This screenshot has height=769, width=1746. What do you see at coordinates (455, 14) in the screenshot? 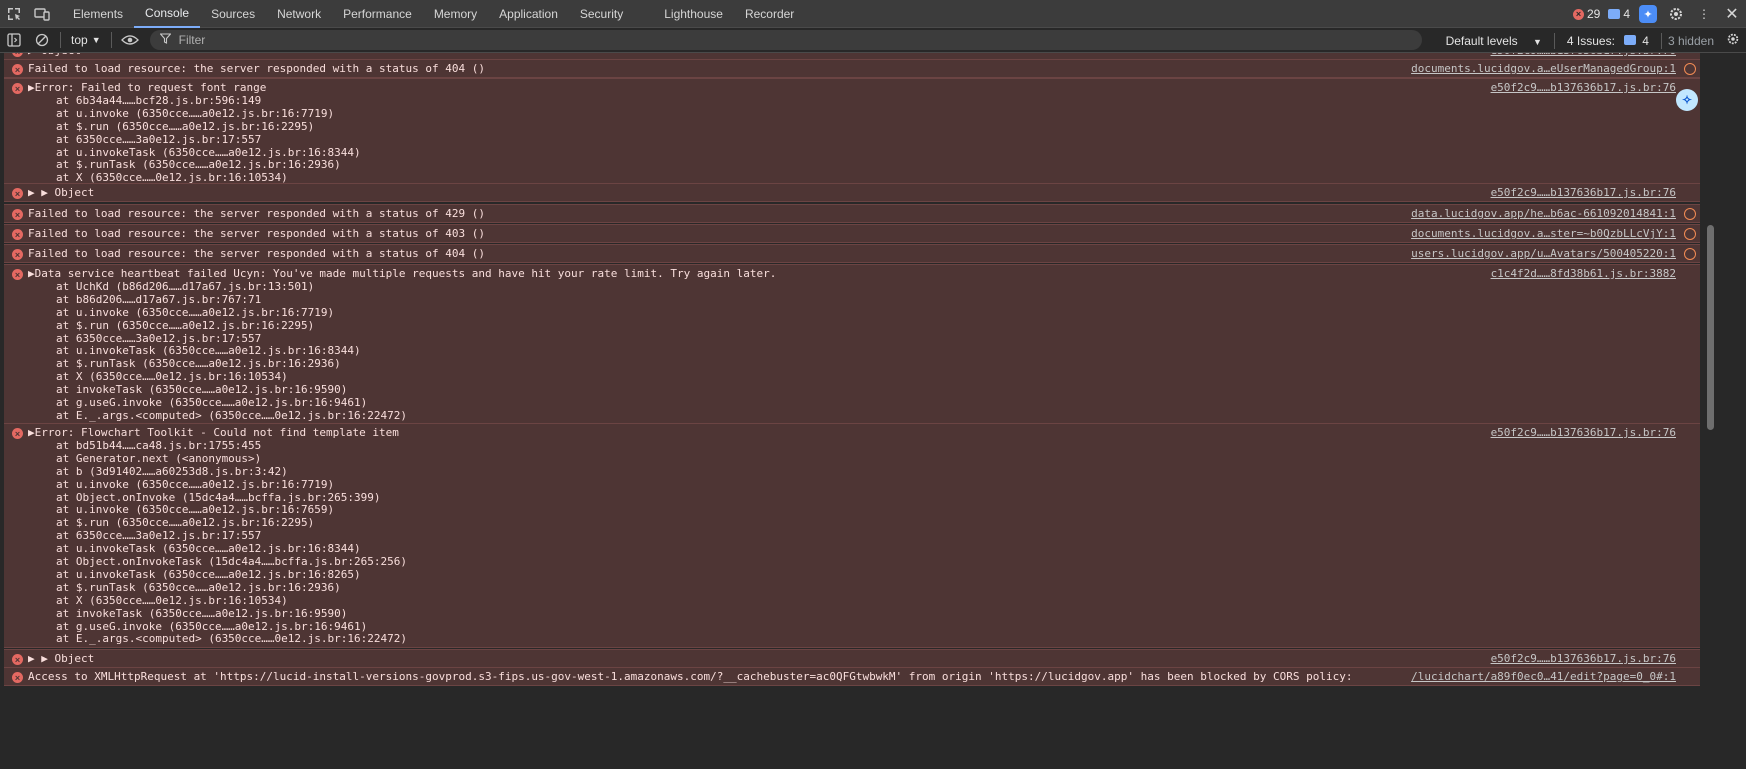
I see `tab-memory: Memory` at bounding box center [455, 14].